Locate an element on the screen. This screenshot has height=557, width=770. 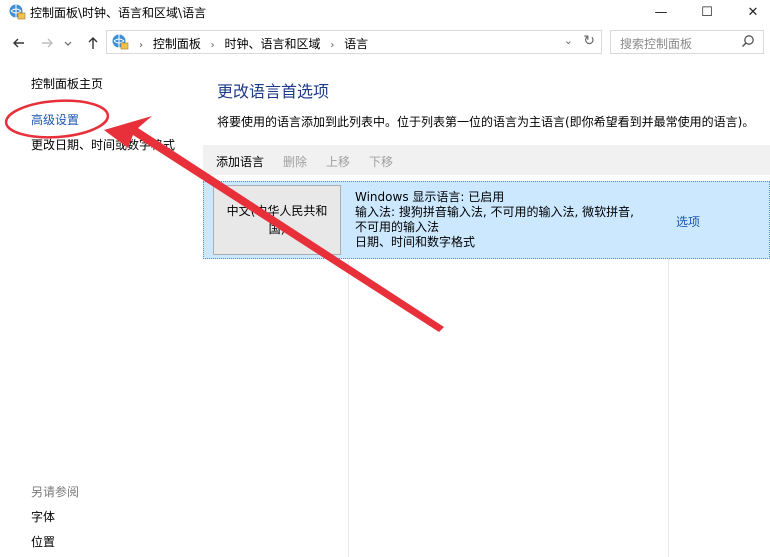
chevron-down-icon is located at coordinates (68, 43).